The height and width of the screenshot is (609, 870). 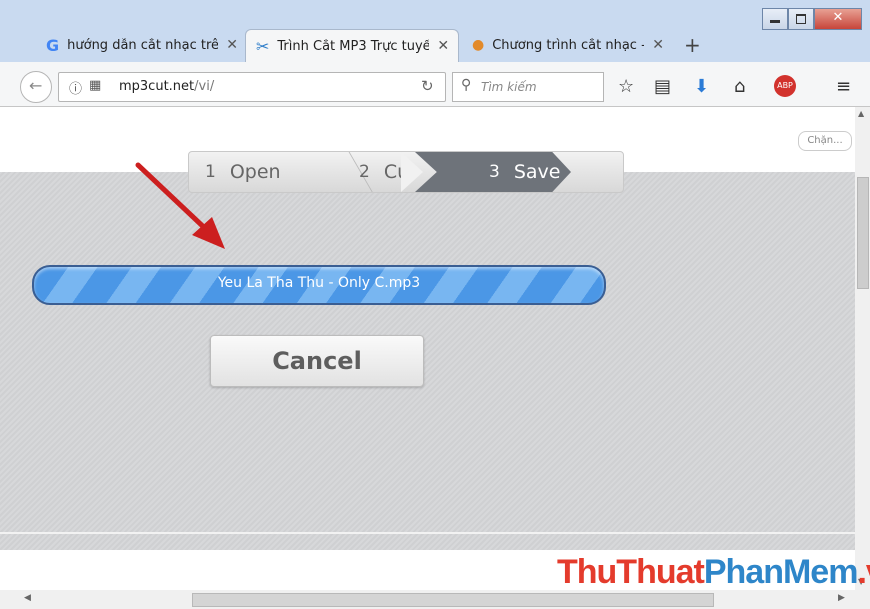 I want to click on url-host: mp3cut.net, so click(x=157, y=86).